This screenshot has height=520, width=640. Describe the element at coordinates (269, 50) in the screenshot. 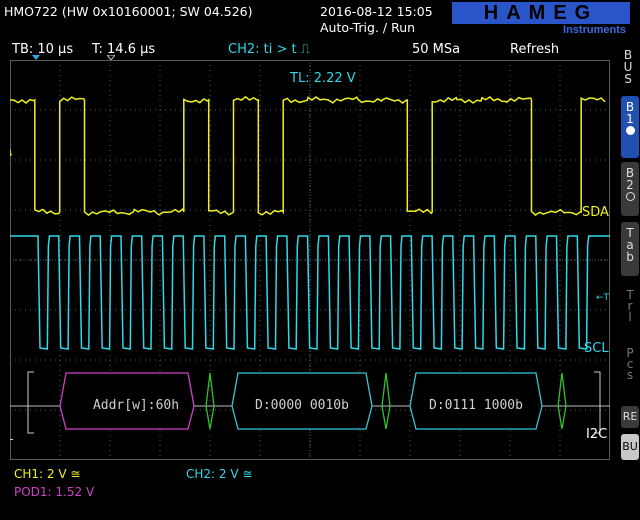

I see `trigger-condition: CH2: ti > t ⎍` at that location.